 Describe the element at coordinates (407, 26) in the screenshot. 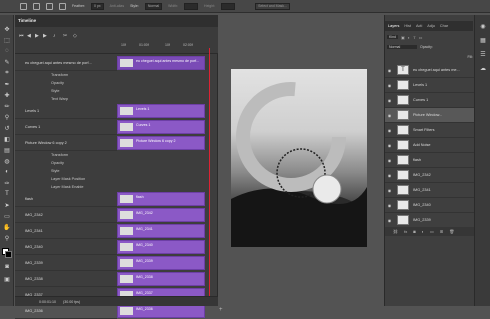

I see `tab-history: Hist` at that location.